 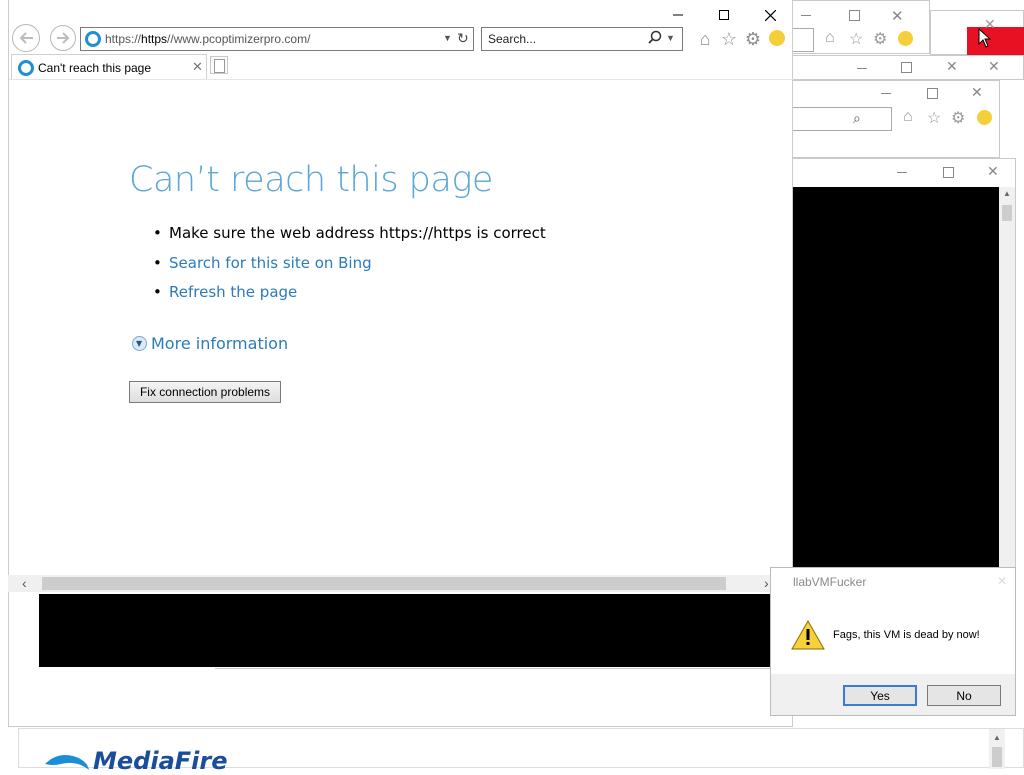 What do you see at coordinates (160, 761) in the screenshot?
I see `mediafire-brand: MediaFire` at bounding box center [160, 761].